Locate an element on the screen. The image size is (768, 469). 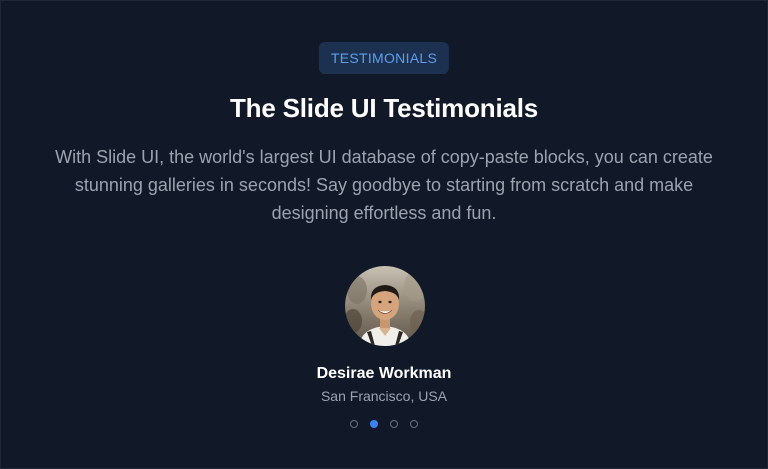
author-name: Desirae Workman is located at coordinates (384, 373).